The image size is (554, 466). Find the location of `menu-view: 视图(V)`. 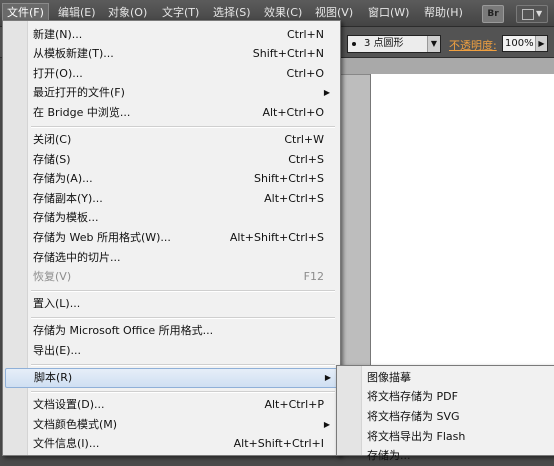

menu-view: 视图(V) is located at coordinates (334, 13).